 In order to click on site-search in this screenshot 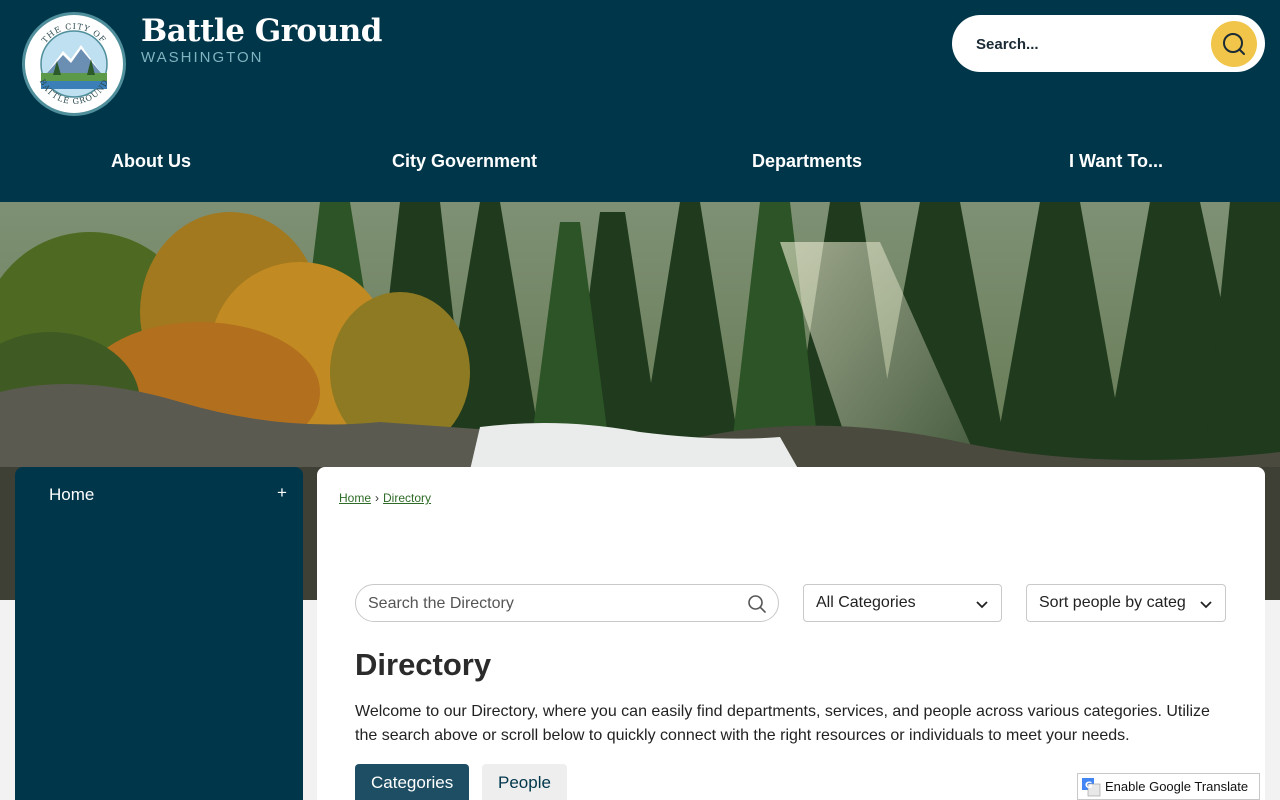, I will do `click(1108, 43)`.